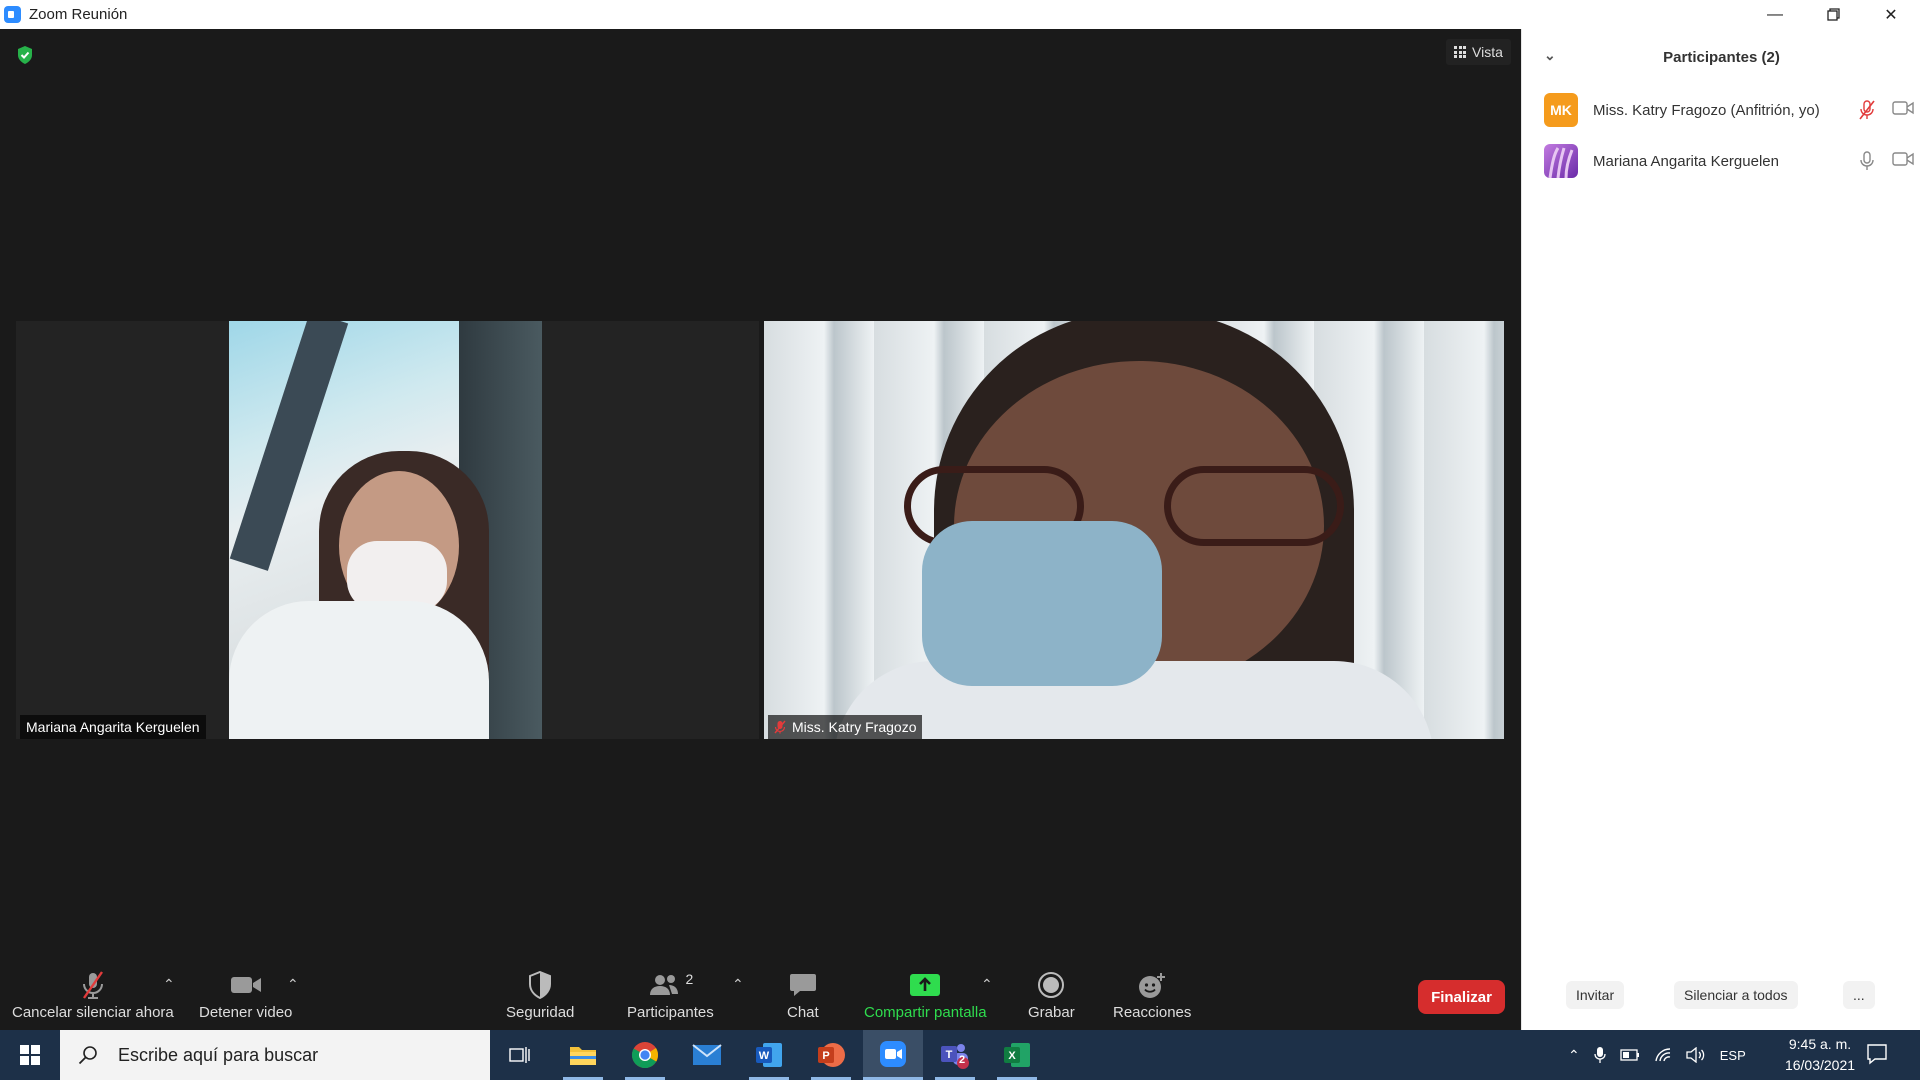 The image size is (1920, 1080). I want to click on mail-icon, so click(707, 1054).